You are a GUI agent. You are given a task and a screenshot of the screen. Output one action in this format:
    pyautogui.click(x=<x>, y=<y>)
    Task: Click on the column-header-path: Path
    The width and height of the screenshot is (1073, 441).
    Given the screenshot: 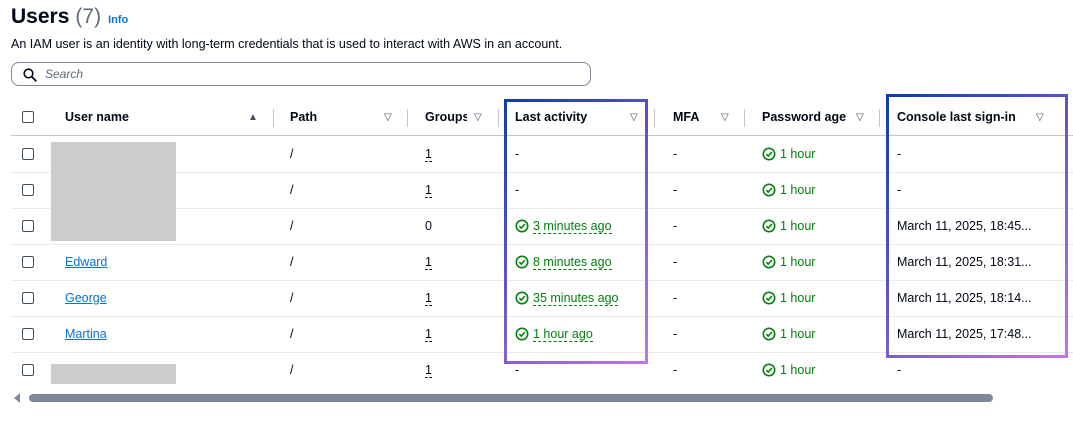 What is the action you would take?
    pyautogui.click(x=303, y=117)
    